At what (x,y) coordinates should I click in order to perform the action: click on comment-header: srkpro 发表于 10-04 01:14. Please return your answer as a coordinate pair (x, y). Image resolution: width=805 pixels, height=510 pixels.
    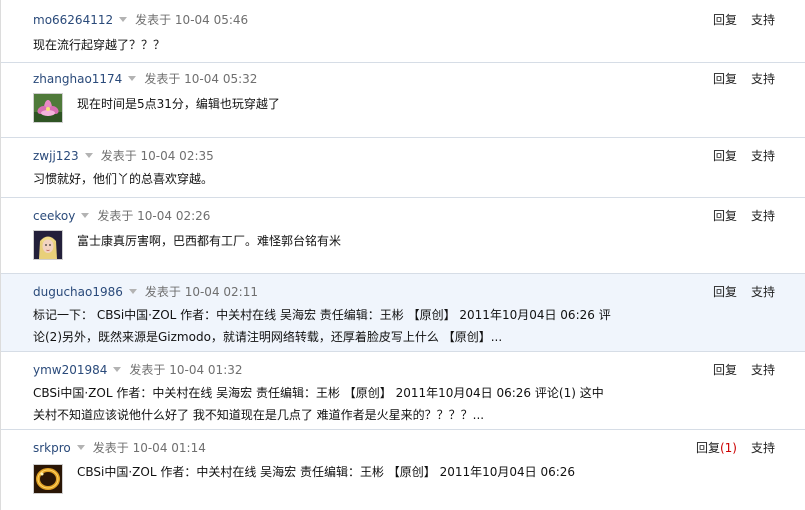
    Looking at the image, I should click on (119, 448).